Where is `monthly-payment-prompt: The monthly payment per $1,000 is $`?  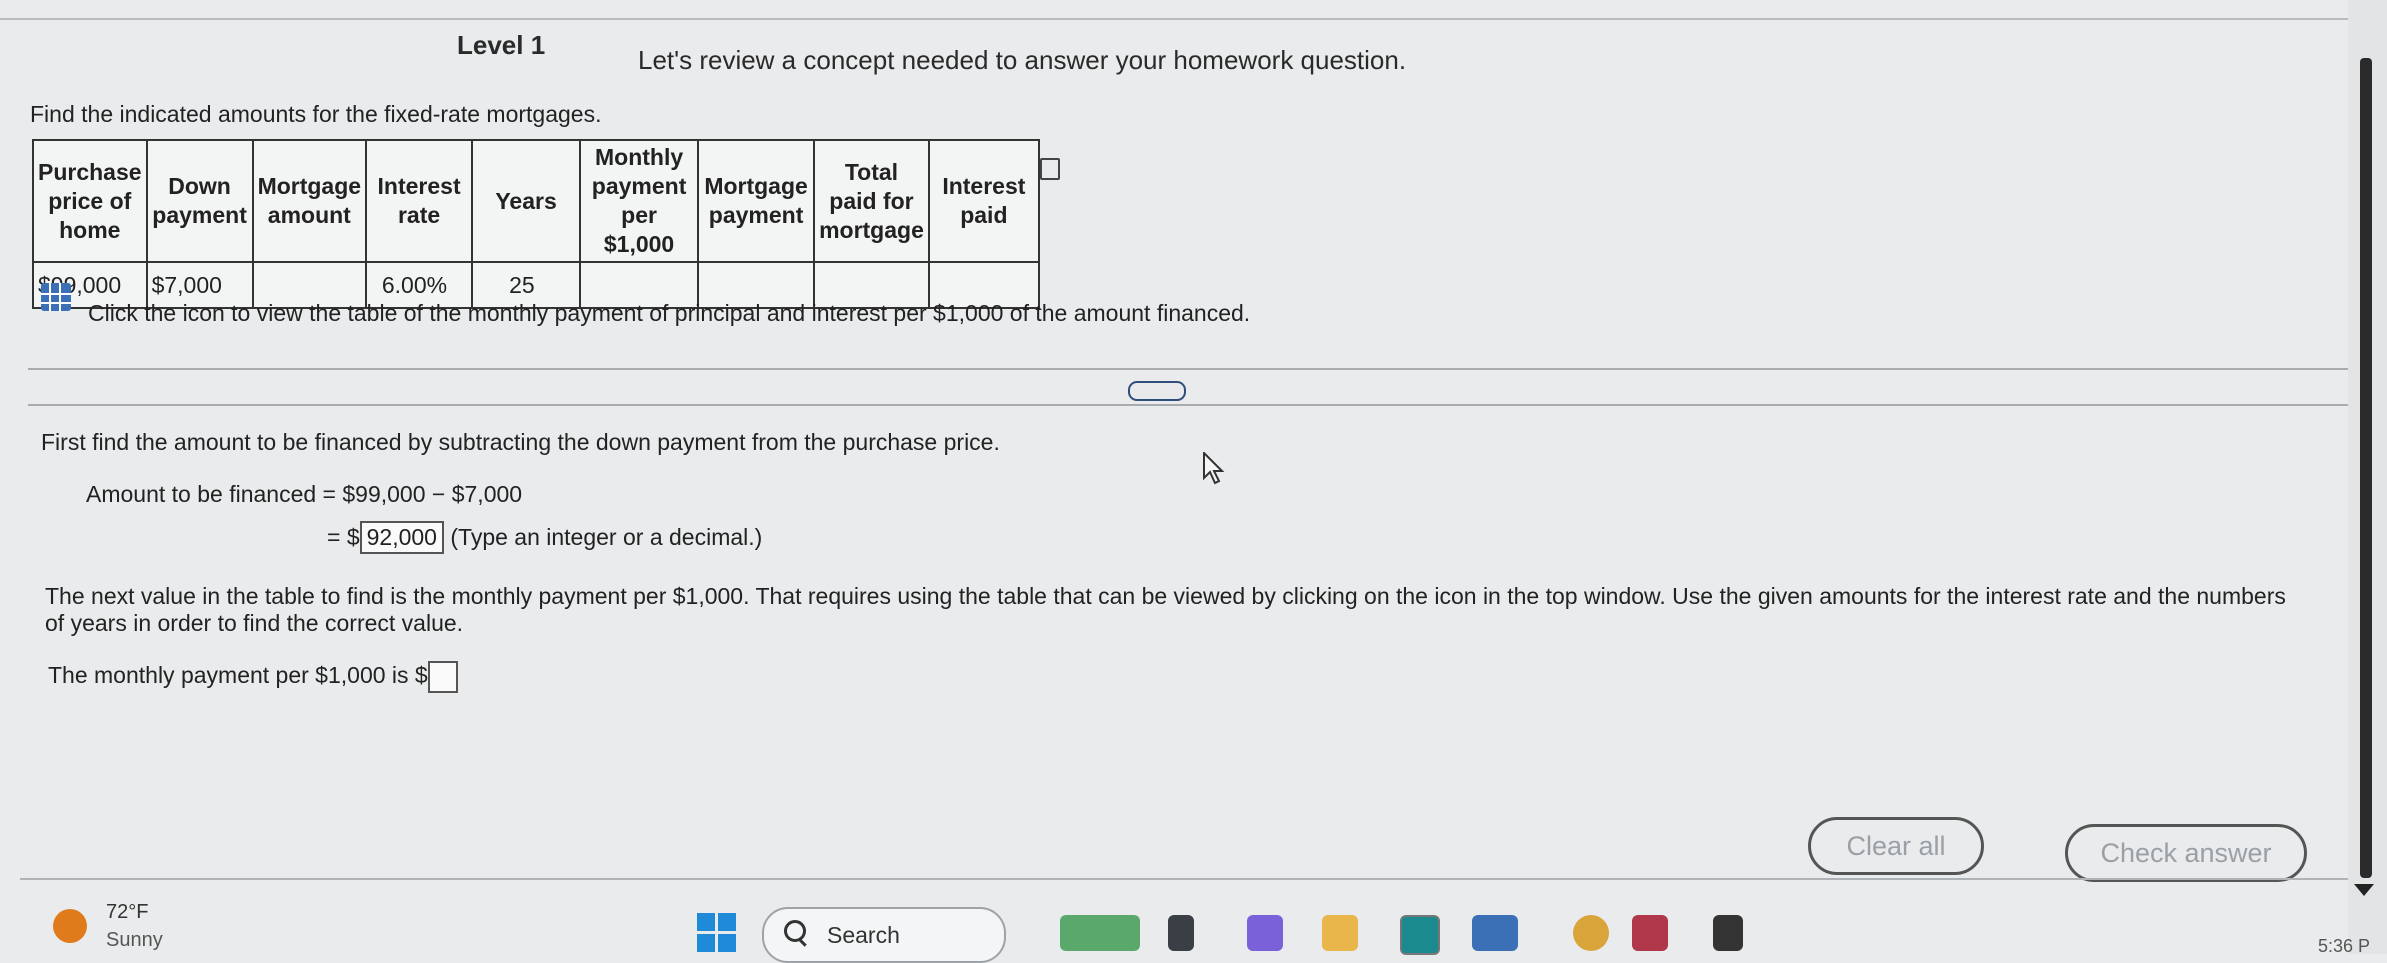 monthly-payment-prompt: The monthly payment per $1,000 is $ is located at coordinates (253, 677).